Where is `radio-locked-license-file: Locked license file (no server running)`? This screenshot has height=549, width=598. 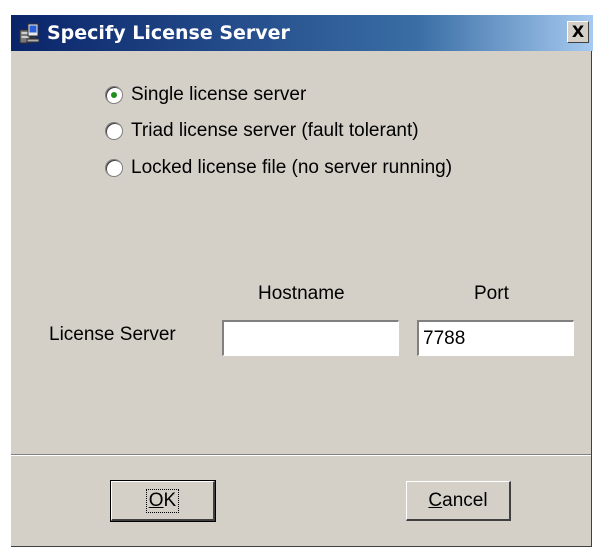 radio-locked-license-file: Locked license file (no server running) is located at coordinates (278, 168).